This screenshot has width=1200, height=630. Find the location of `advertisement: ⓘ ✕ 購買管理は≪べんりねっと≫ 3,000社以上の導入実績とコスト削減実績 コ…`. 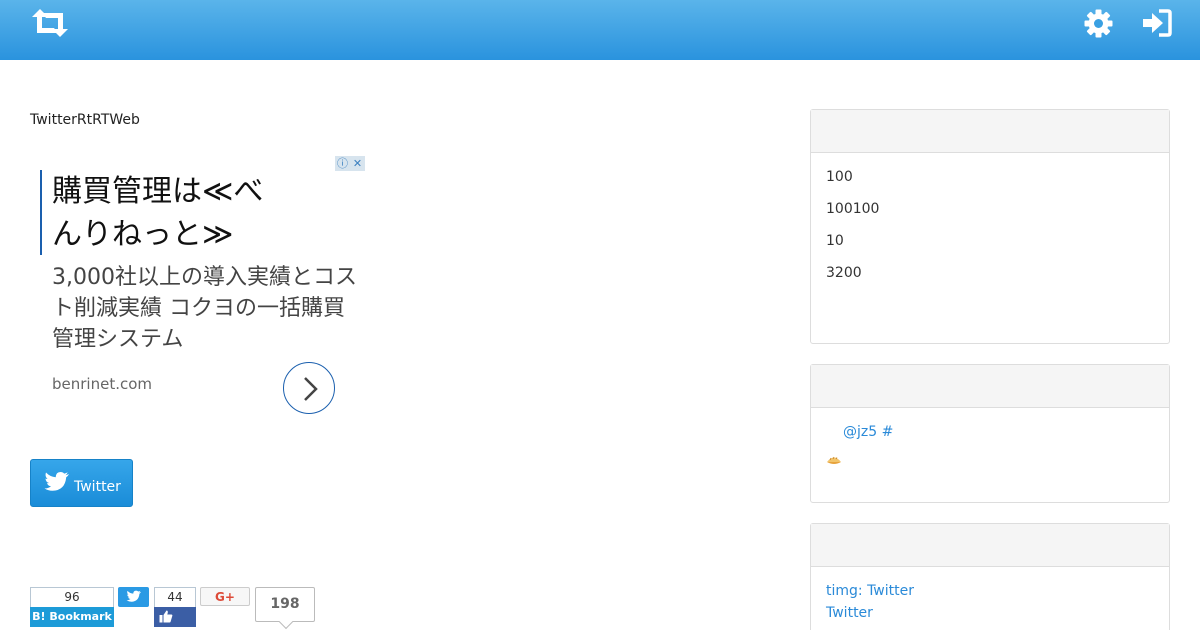

advertisement: ⓘ ✕ 購買管理は≪べんりねっと≫ 3,000社以上の導入実績とコスト削減実績 コ… is located at coordinates (198, 290).